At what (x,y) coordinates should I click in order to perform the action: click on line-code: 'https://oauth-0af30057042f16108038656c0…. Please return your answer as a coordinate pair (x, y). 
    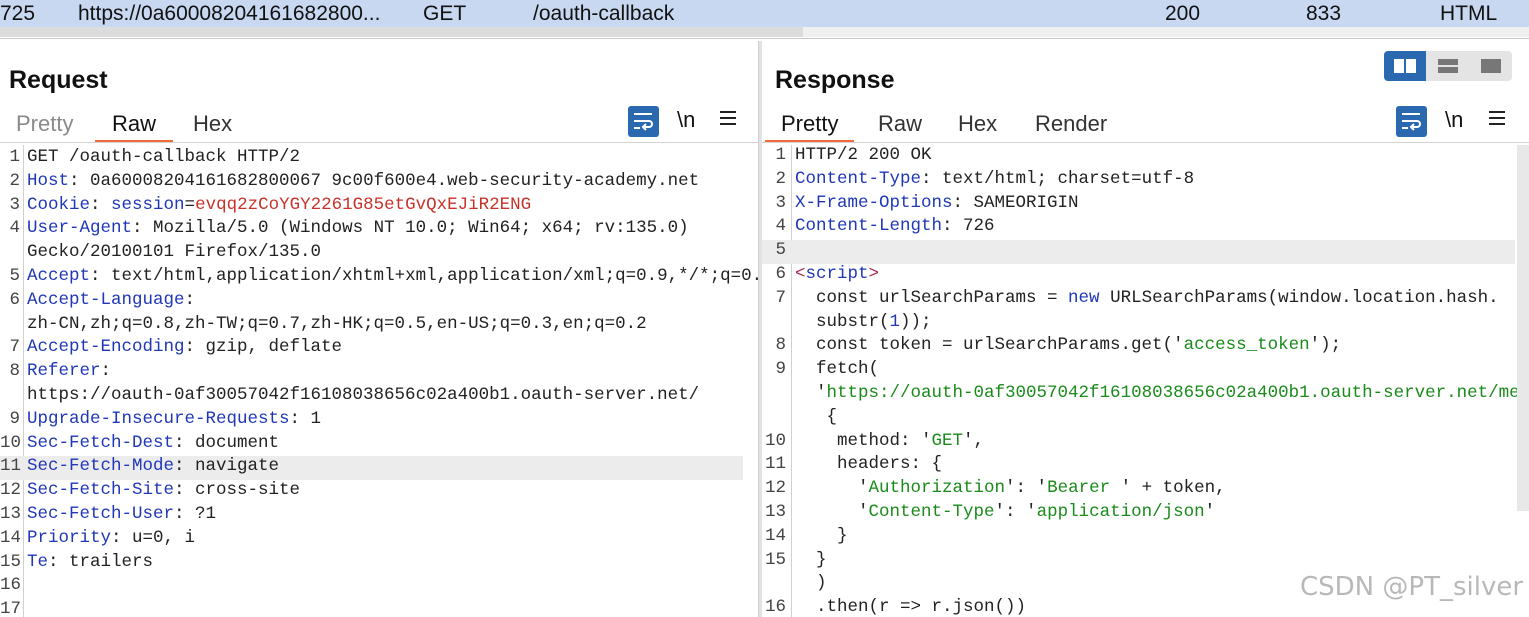
    Looking at the image, I should click on (1162, 393).